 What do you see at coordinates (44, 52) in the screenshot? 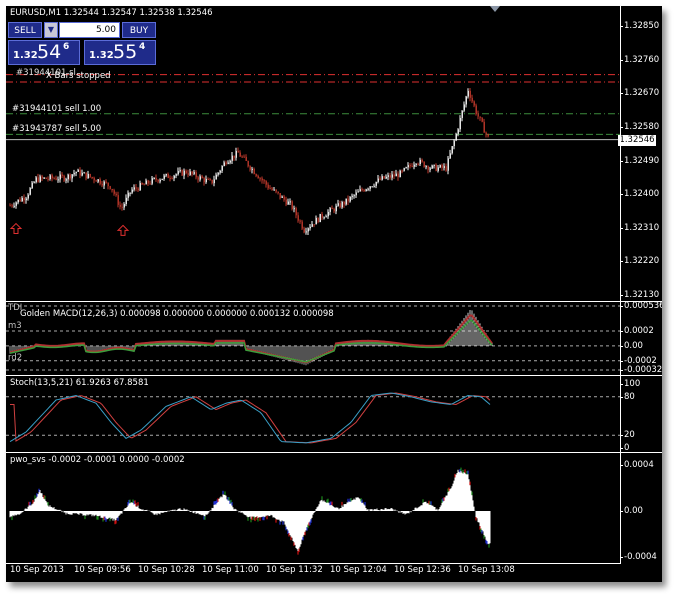
I see `sell-price-box: 1.32 54 6` at bounding box center [44, 52].